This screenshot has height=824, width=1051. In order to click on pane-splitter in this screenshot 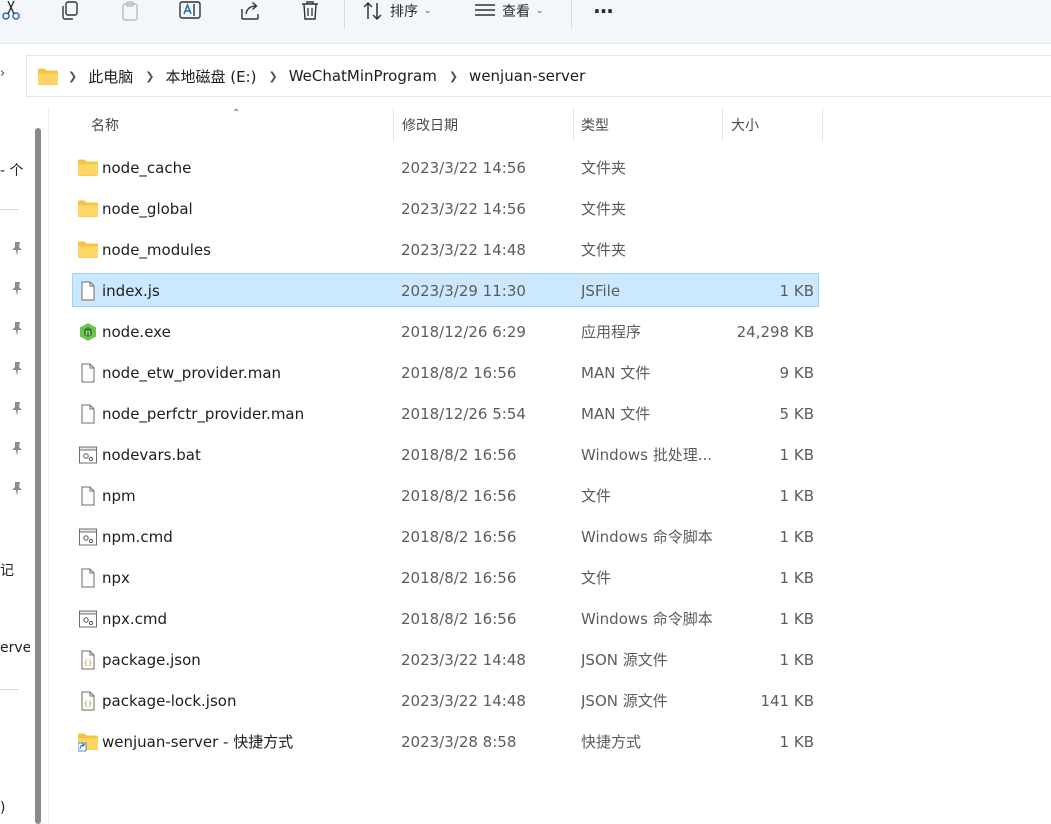, I will do `click(48, 466)`.